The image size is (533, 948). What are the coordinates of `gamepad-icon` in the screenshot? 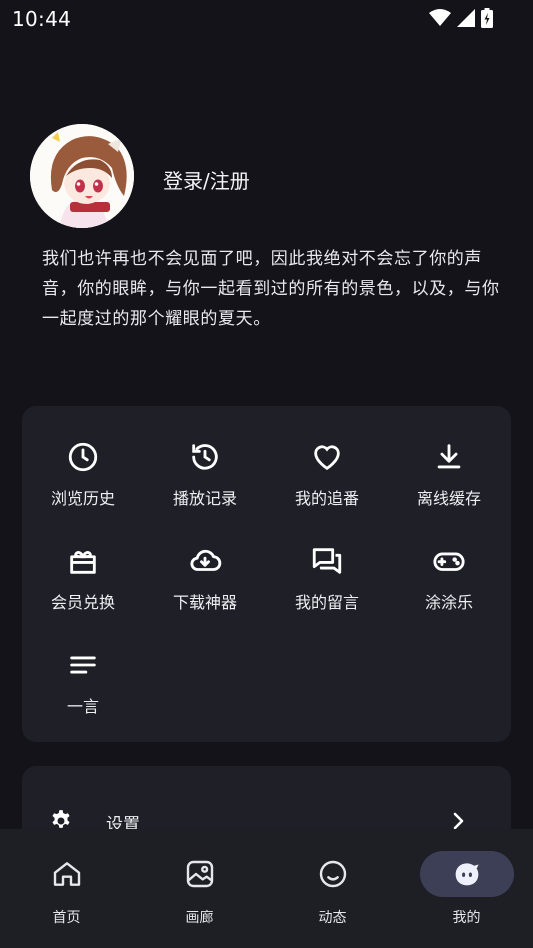 It's located at (449, 561).